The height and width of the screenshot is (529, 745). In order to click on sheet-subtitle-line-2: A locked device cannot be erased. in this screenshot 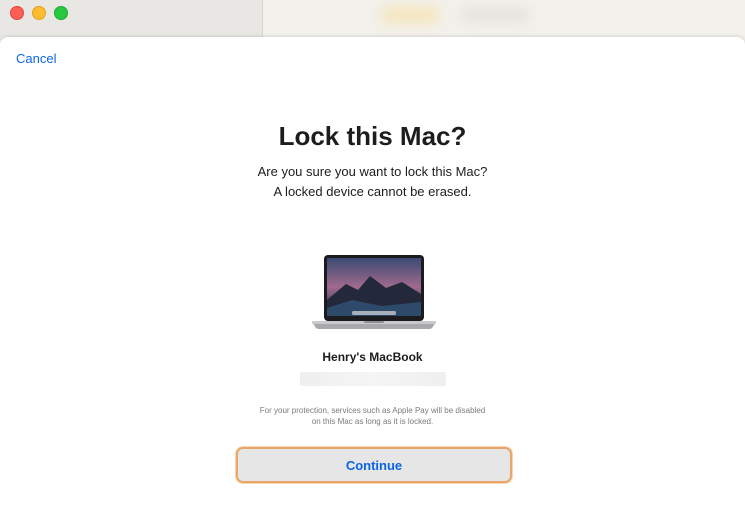, I will do `click(372, 191)`.